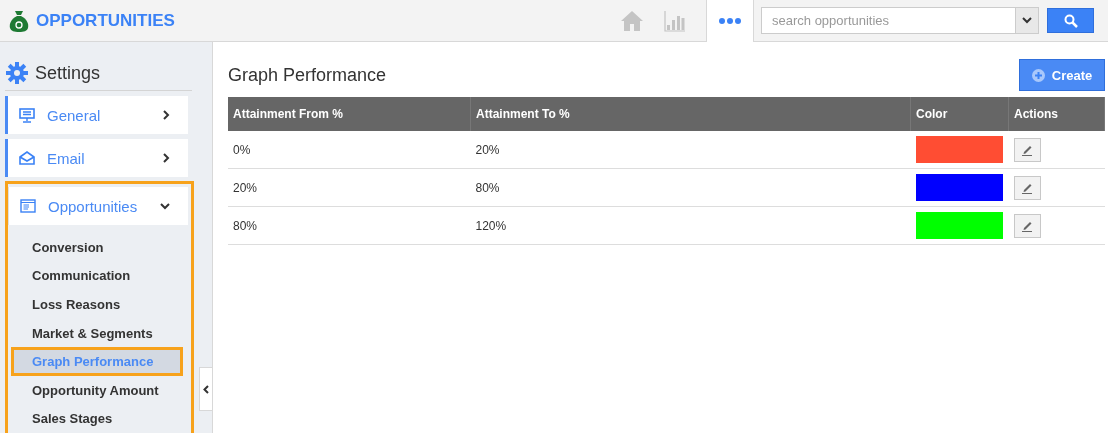 The image size is (1108, 433). What do you see at coordinates (27, 115) in the screenshot?
I see `monitor-icon` at bounding box center [27, 115].